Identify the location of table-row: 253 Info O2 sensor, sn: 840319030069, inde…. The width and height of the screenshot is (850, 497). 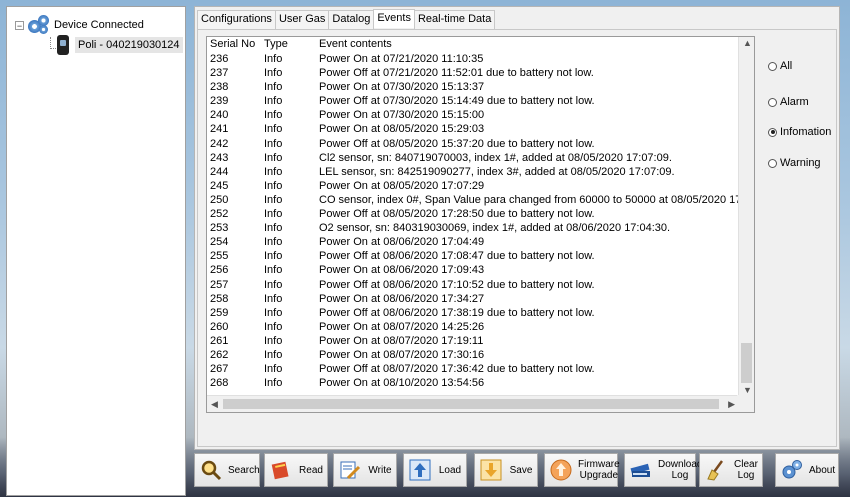
(472, 229).